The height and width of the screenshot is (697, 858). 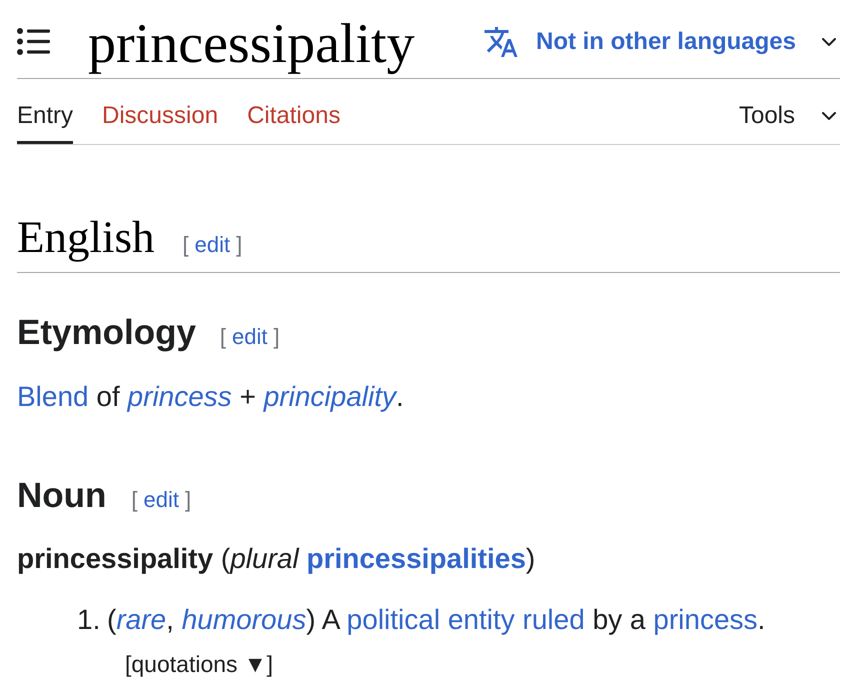 I want to click on word-link: rare, so click(x=141, y=619).